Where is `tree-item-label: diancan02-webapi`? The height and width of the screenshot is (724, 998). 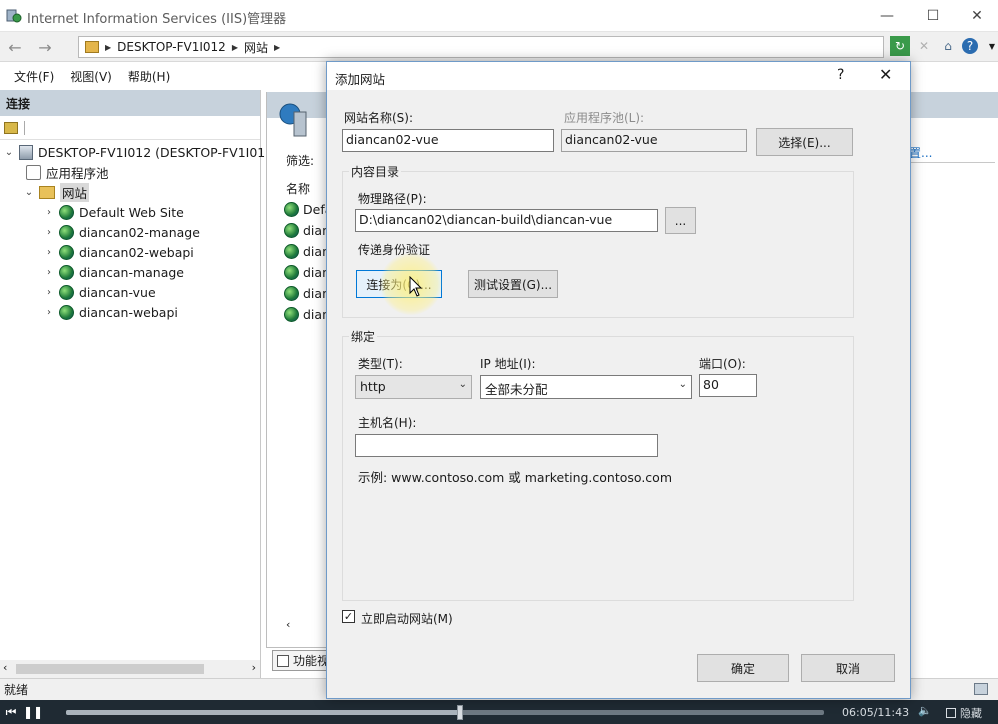
tree-item-label: diancan02-webapi is located at coordinates (136, 252).